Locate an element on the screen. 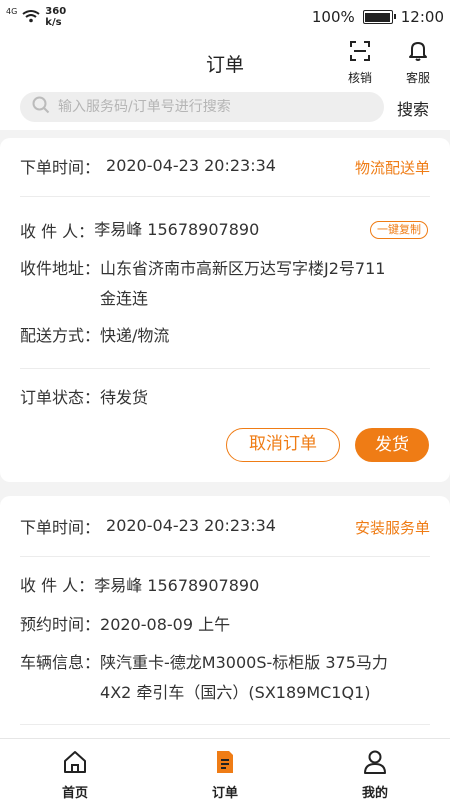 This screenshot has width=450, height=800. appointment-row: 预约时间： 2020-08-09 上午 is located at coordinates (225, 625).